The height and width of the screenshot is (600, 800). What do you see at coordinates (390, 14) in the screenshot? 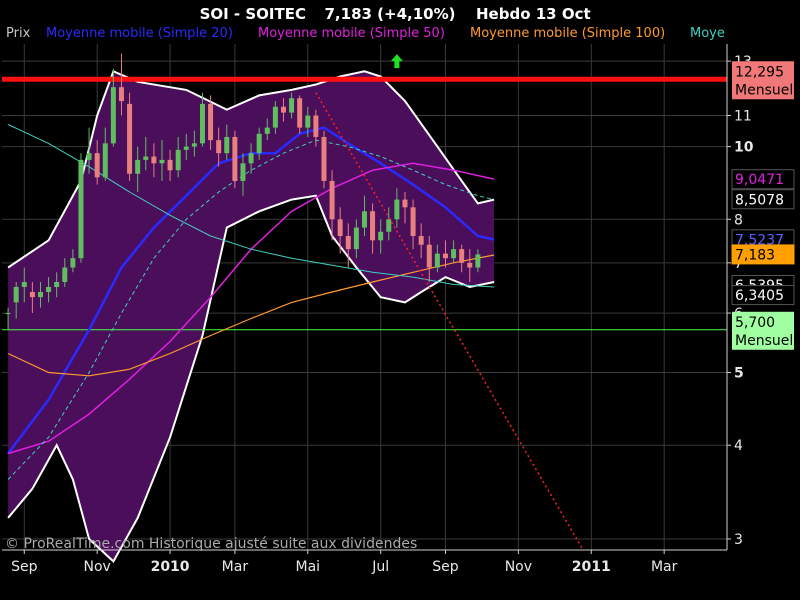
I see `chart-price-change: 7,183 (+4,10%)` at bounding box center [390, 14].